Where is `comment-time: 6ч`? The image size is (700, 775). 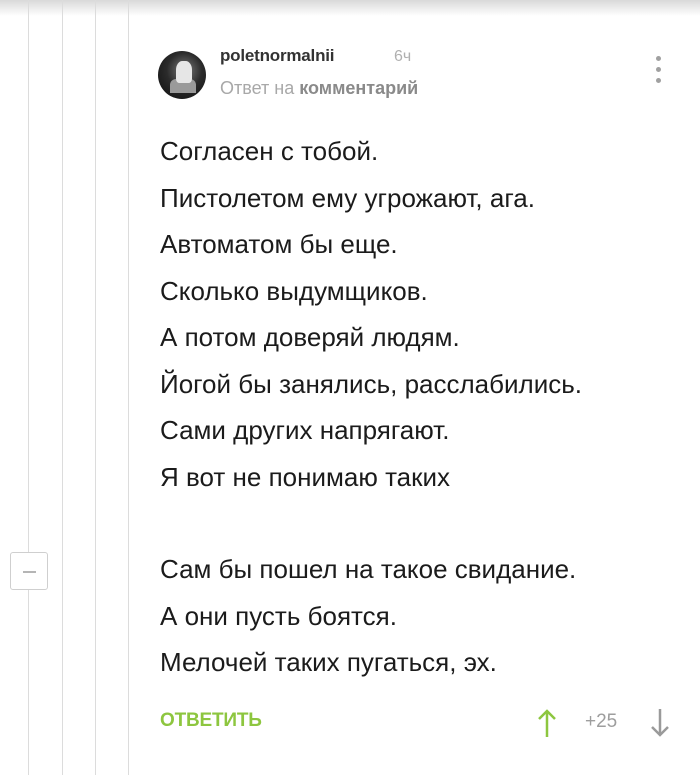 comment-time: 6ч is located at coordinates (403, 56).